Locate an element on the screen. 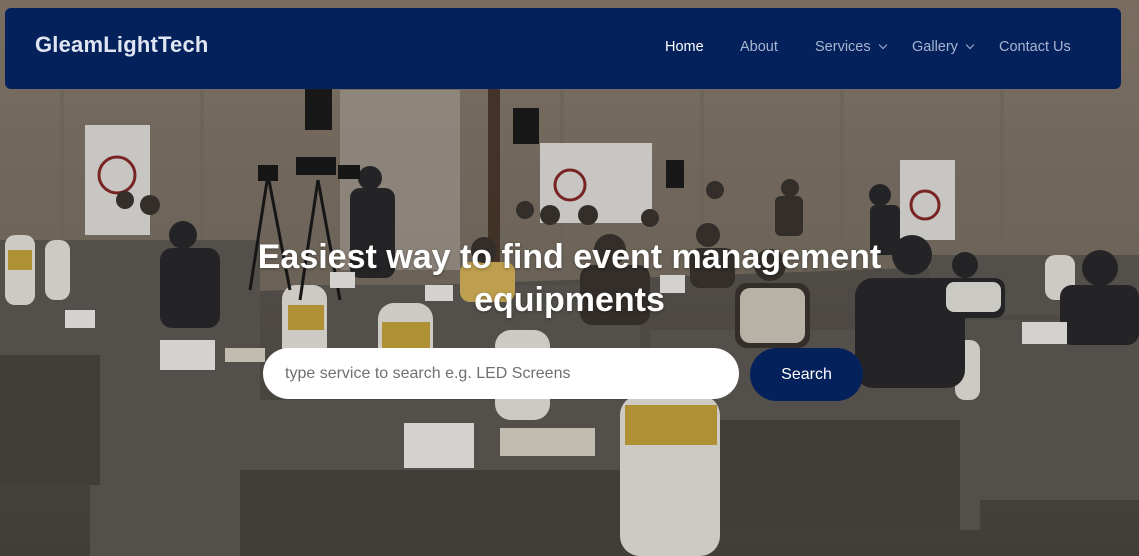  nav-item-gallery-label: Gallery is located at coordinates (935, 47).